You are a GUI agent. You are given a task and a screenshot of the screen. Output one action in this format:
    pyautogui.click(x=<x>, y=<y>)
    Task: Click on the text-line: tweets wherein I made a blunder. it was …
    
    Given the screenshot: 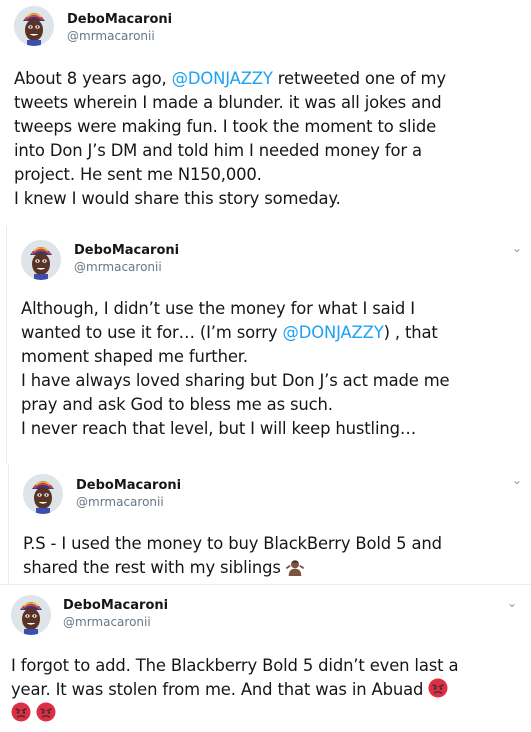 What is the action you would take?
    pyautogui.click(x=228, y=102)
    